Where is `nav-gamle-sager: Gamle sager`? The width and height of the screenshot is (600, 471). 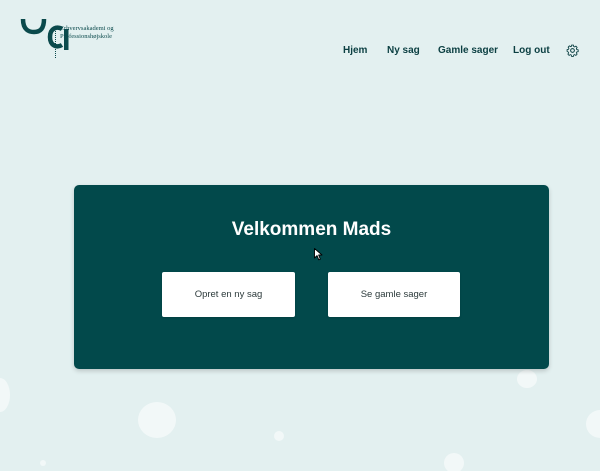 nav-gamle-sager: Gamle sager is located at coordinates (468, 50).